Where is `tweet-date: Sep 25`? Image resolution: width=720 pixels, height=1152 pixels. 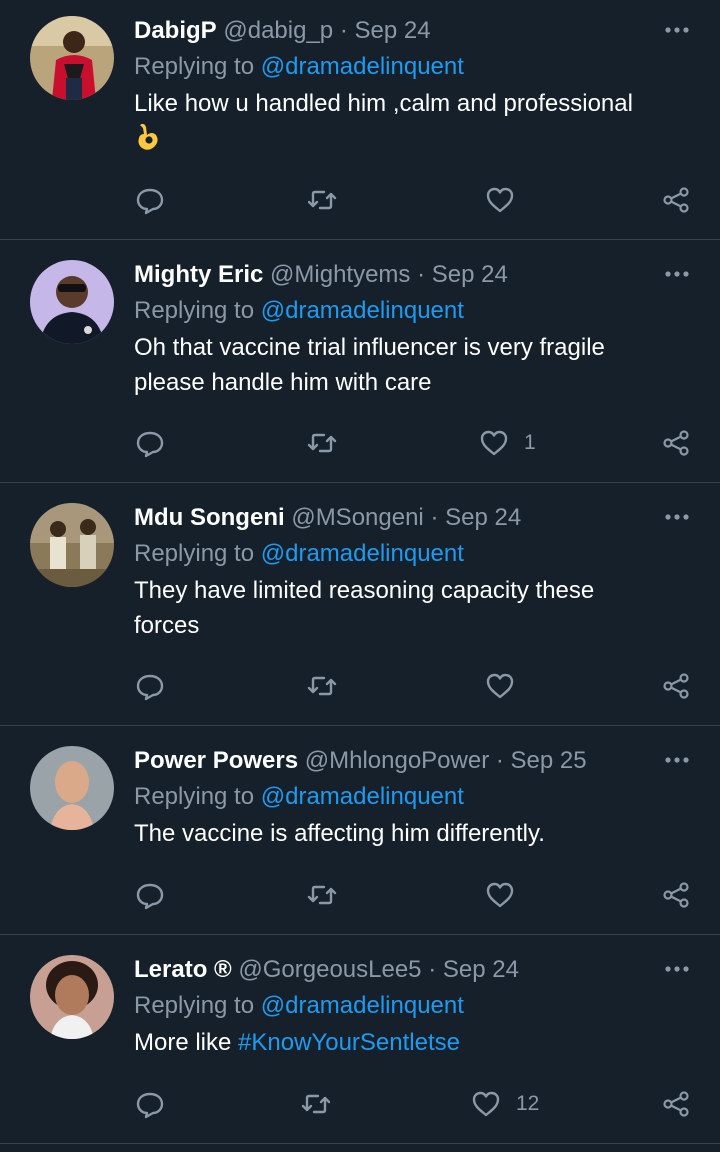
tweet-date: Sep 25 is located at coordinates (549, 760).